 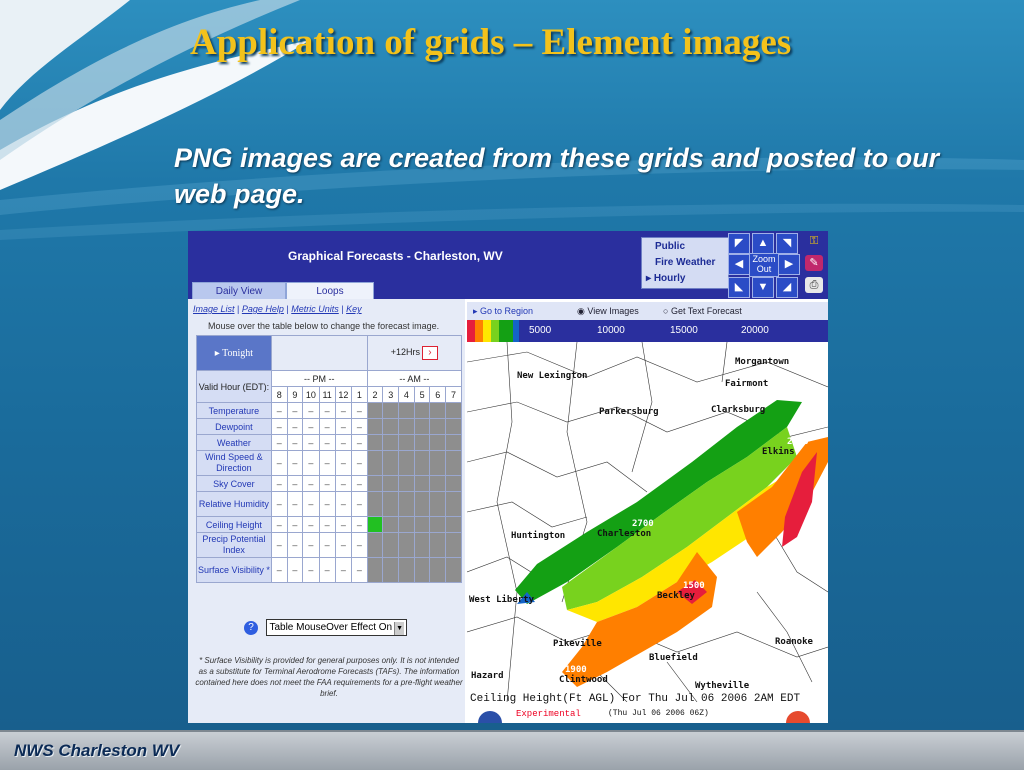 I want to click on row-label: Ceiling Height, so click(x=234, y=524).